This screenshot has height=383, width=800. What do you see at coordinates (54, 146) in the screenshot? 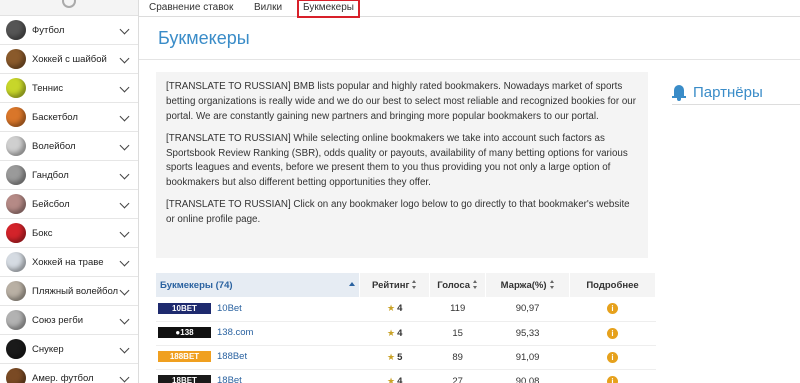
I see `sidebar-item-label: Волейбол` at bounding box center [54, 146].